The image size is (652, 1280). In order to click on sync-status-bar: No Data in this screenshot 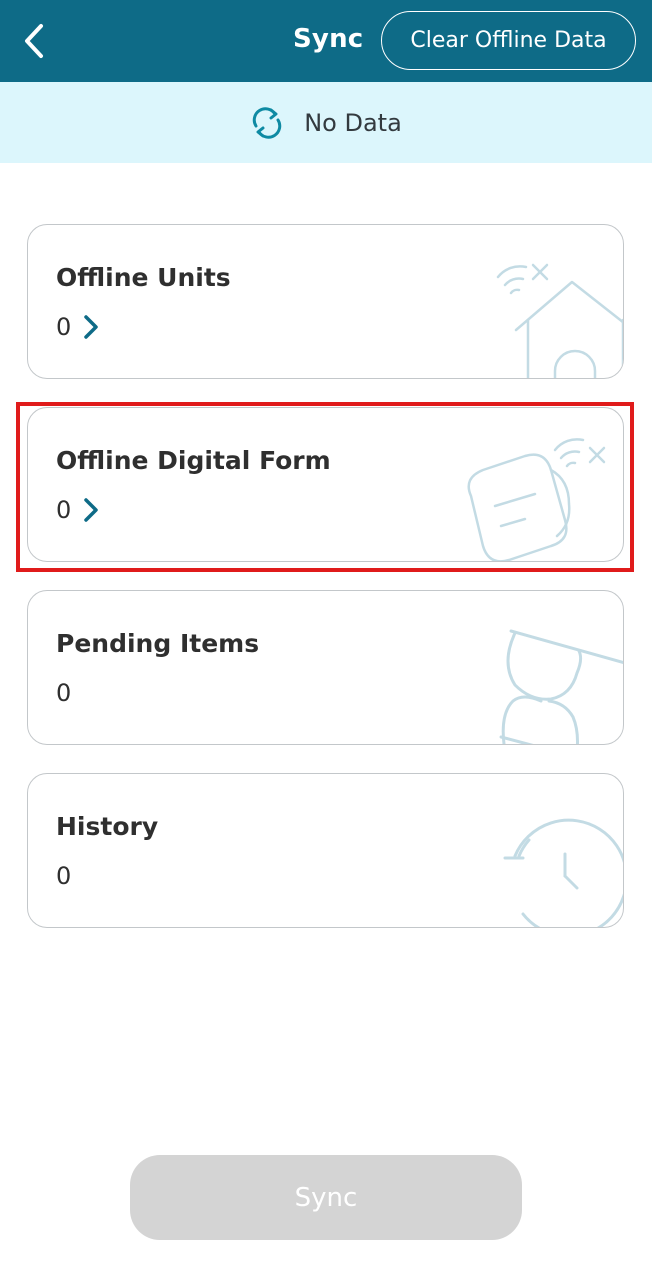, I will do `click(326, 122)`.